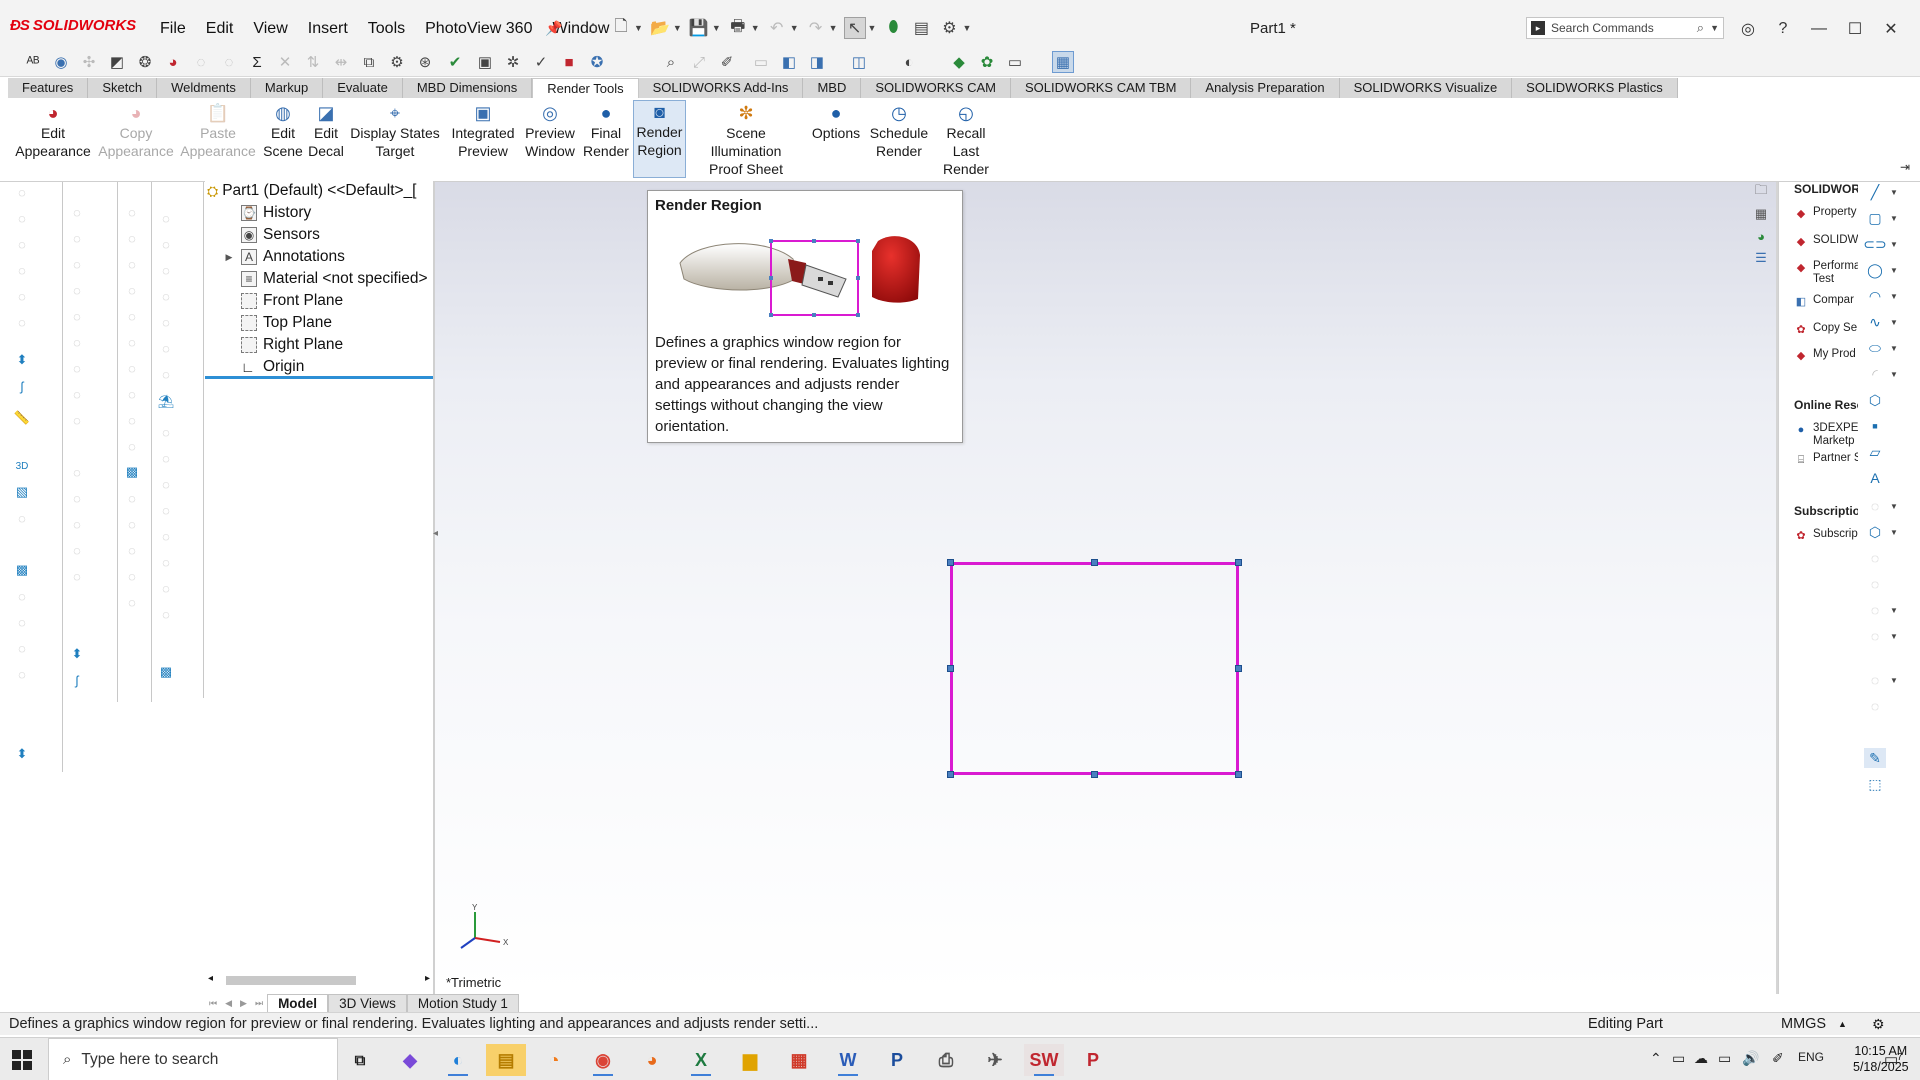 This screenshot has width=1920, height=1080. What do you see at coordinates (228, 1003) in the screenshot?
I see `prev-tab-icon: ◀` at bounding box center [228, 1003].